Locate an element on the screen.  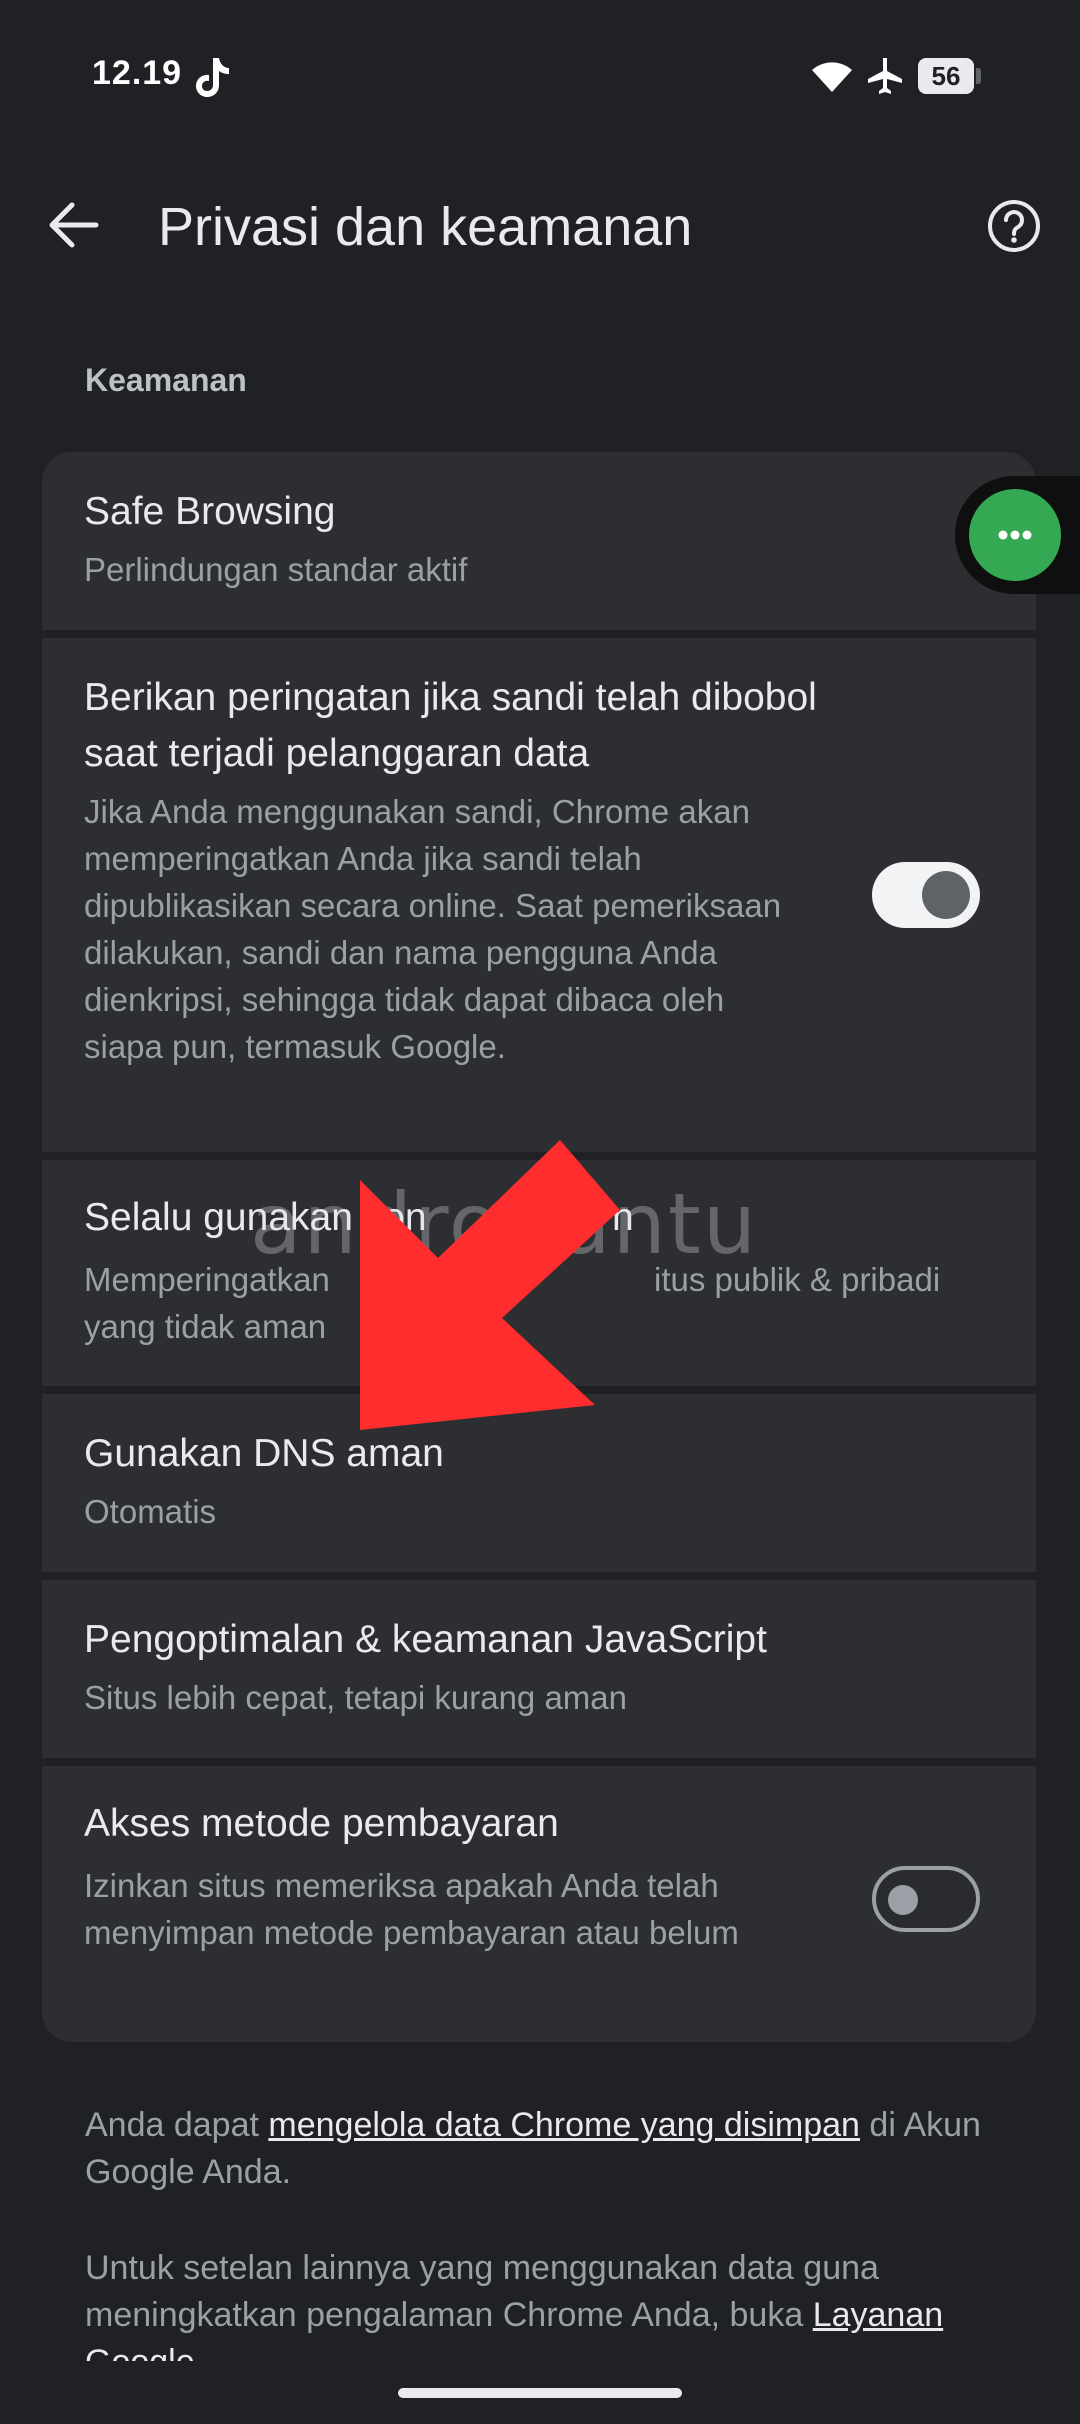
battery-tip is located at coordinates (978, 76).